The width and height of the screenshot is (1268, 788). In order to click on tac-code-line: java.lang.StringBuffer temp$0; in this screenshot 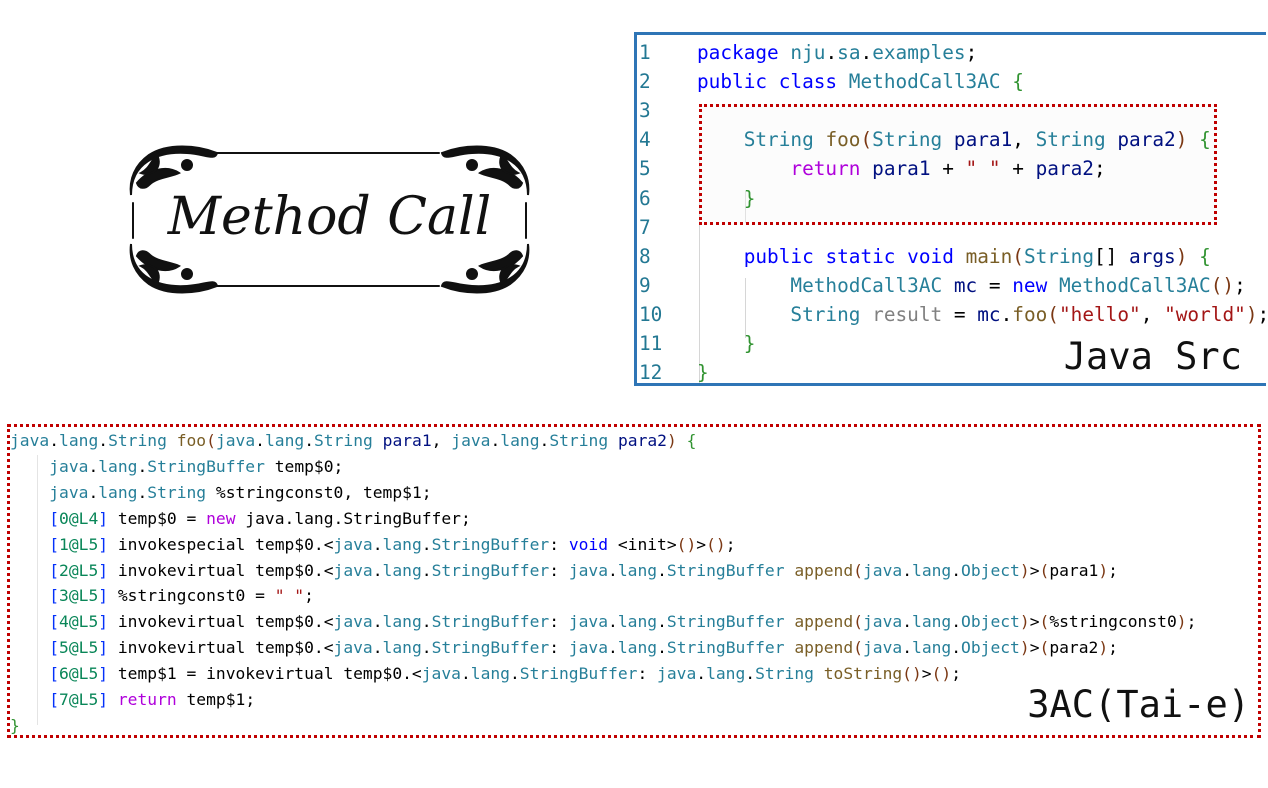, I will do `click(176, 467)`.